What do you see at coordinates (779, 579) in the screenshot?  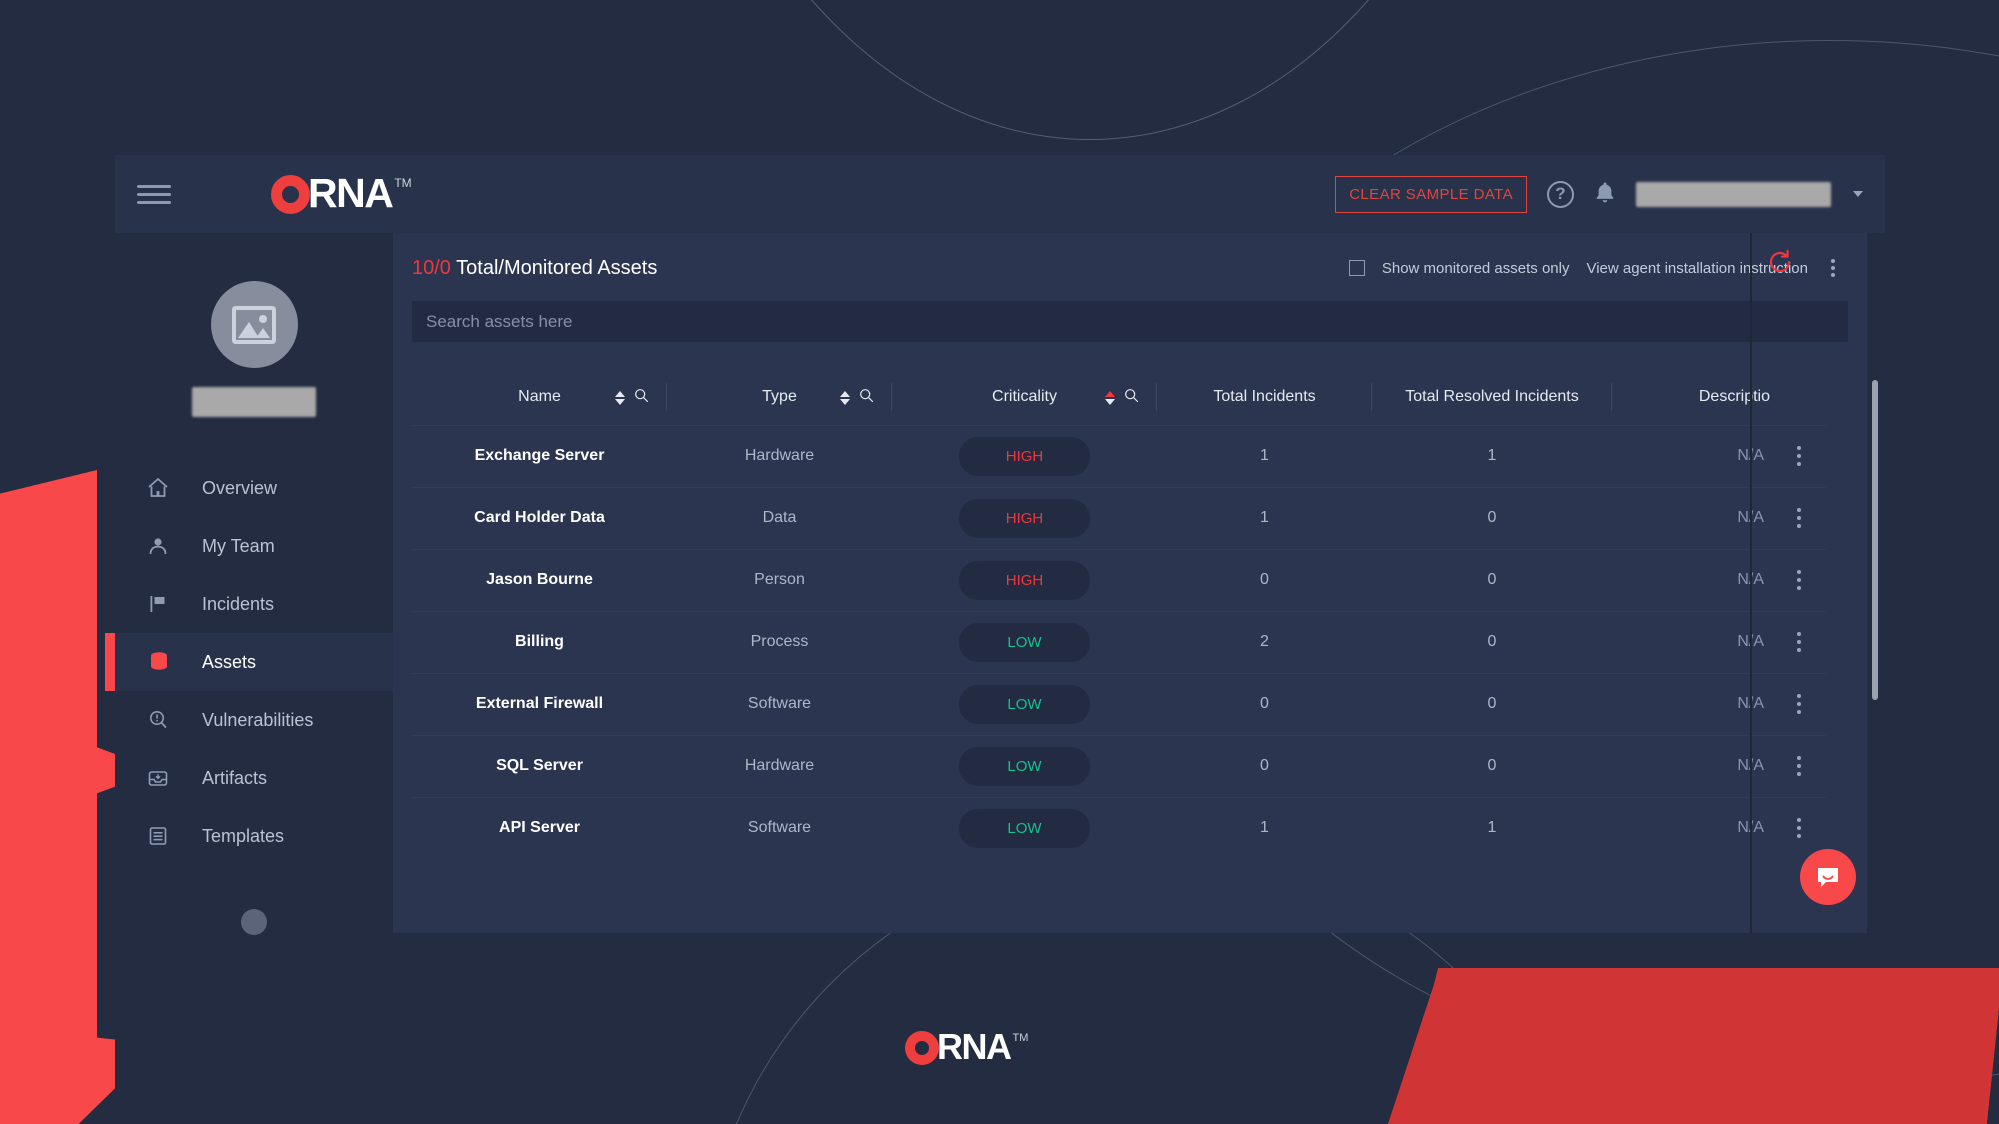 I see `cell-type: Person` at bounding box center [779, 579].